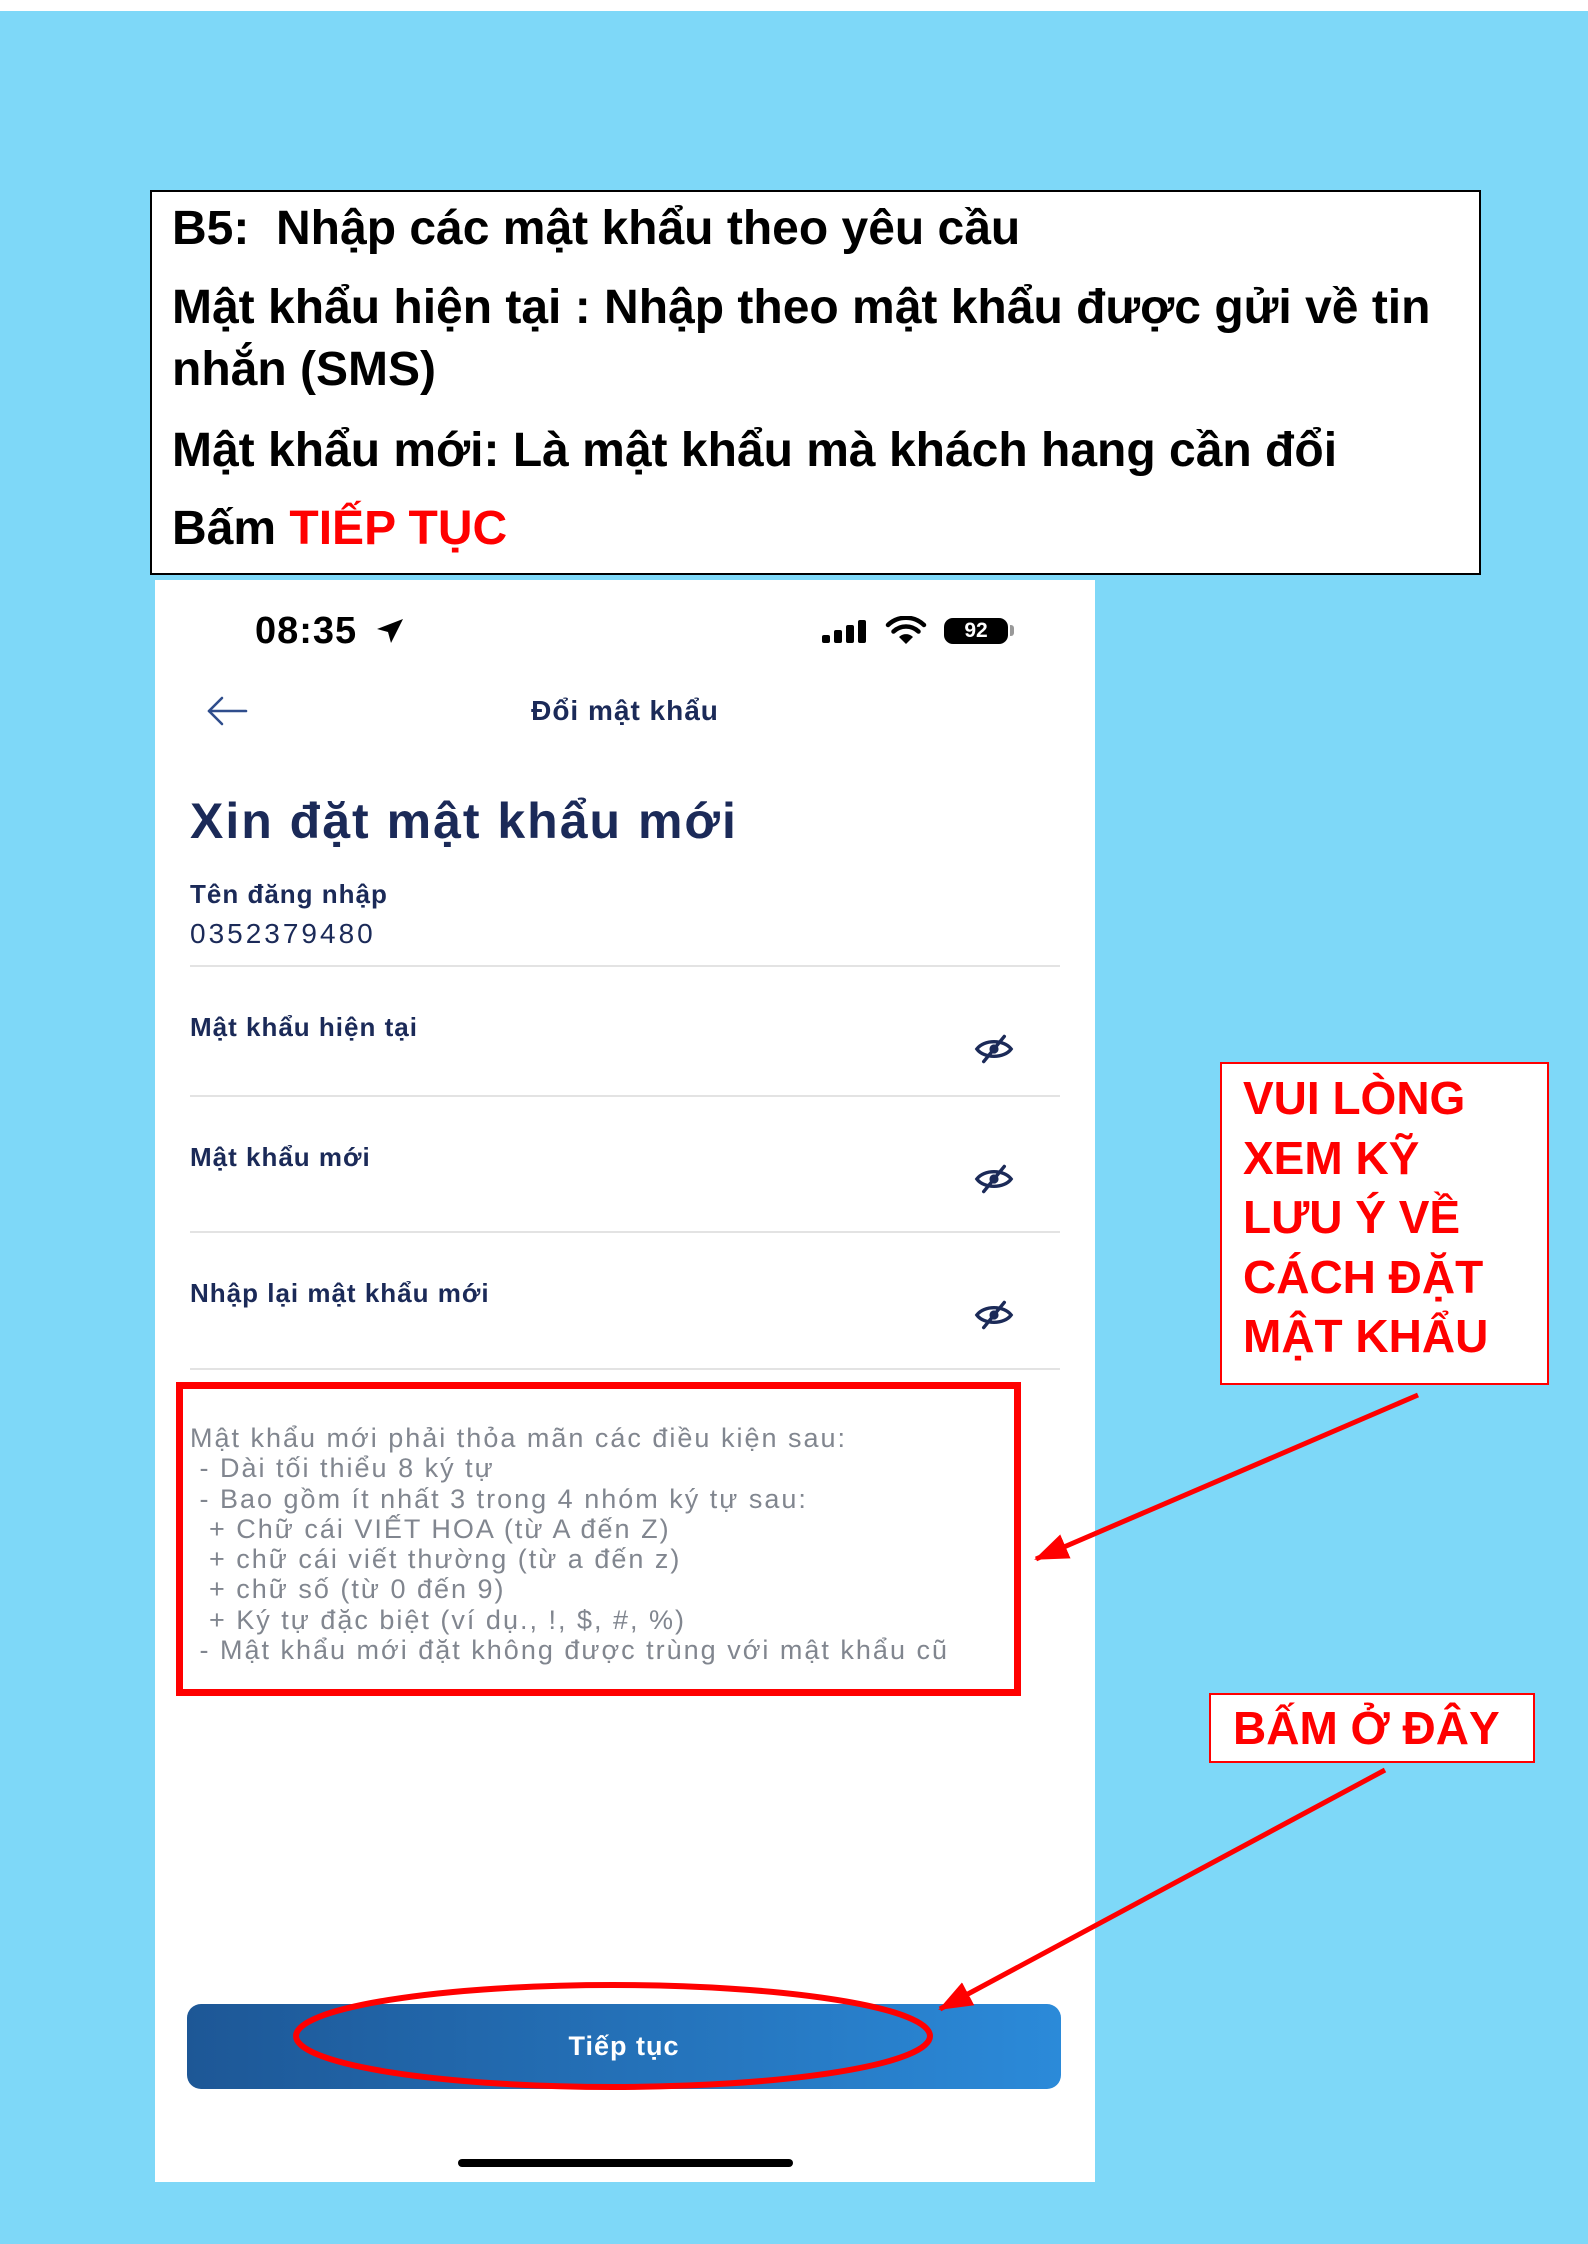 Image resolution: width=1588 pixels, height=2244 pixels. I want to click on username-field: Tên đăng nhập 0352379480, so click(625, 918).